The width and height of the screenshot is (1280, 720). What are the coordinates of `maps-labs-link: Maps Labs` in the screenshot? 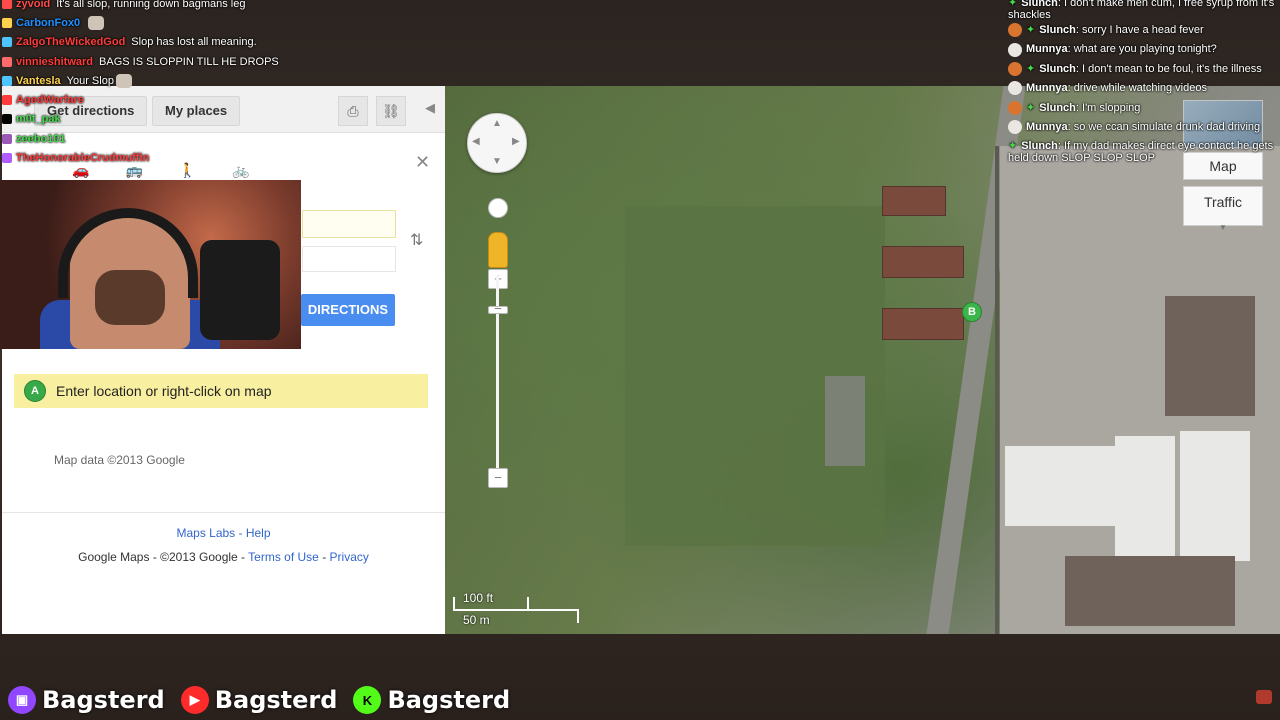 It's located at (205, 533).